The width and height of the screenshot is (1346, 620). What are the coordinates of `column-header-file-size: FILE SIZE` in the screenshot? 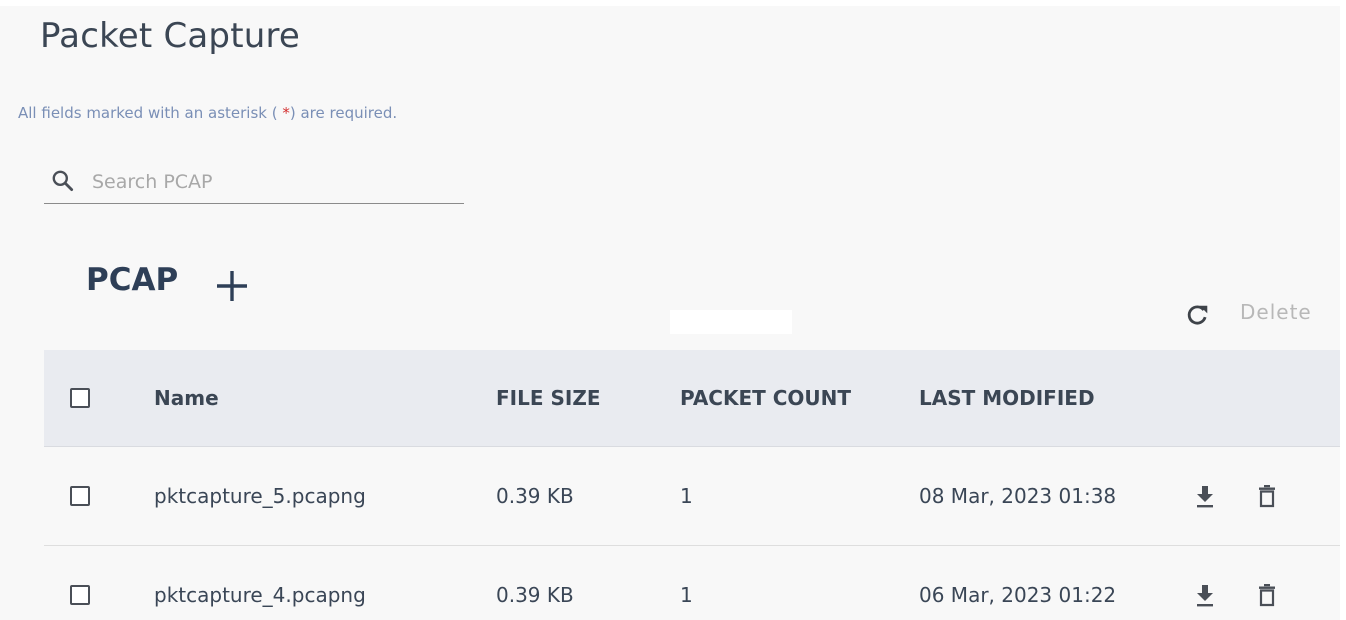 It's located at (548, 398).